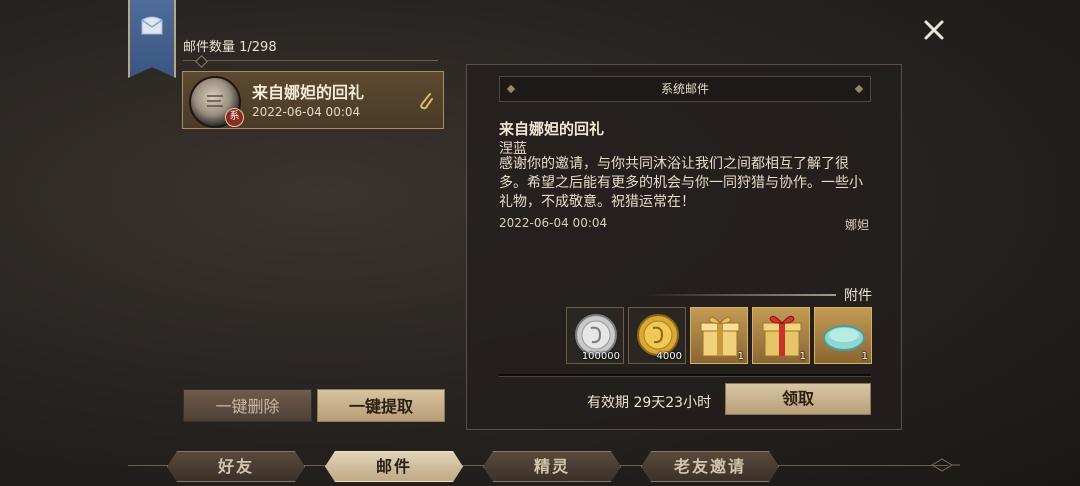  Describe the element at coordinates (552, 129) in the screenshot. I see `message-title: 来自娜妲的回礼` at that location.